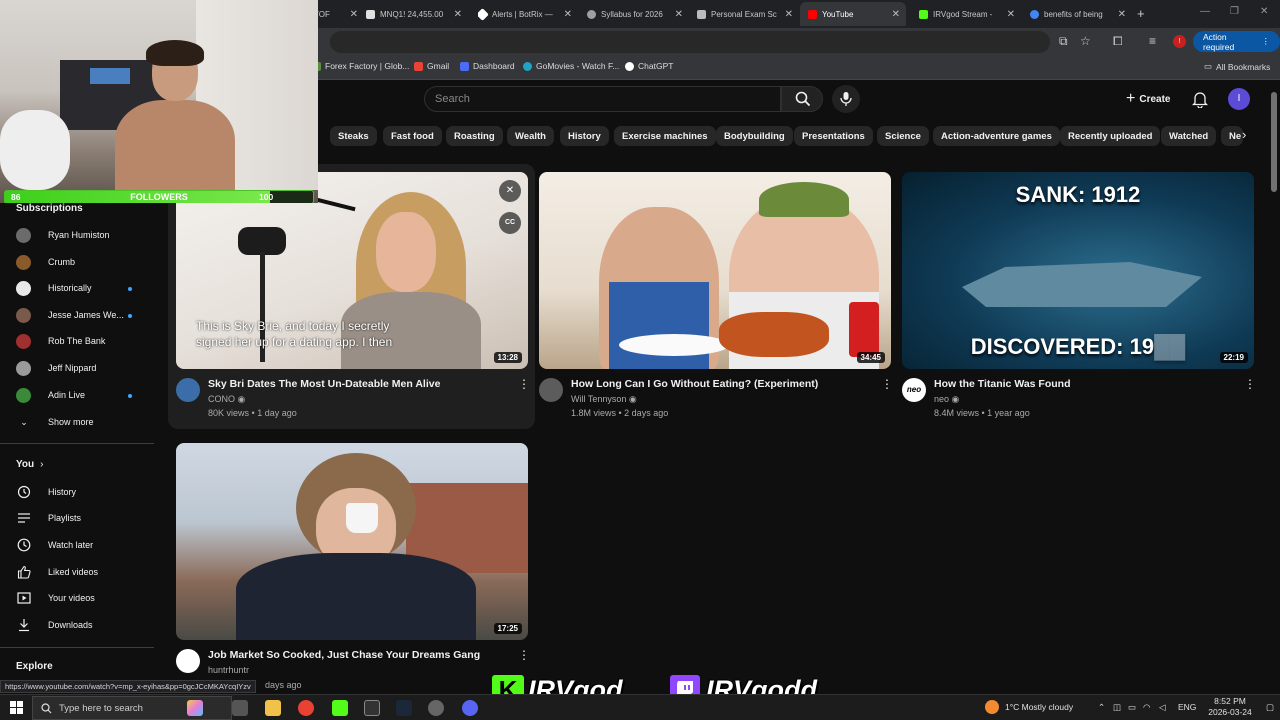  I want to click on create-button: + Create, so click(1148, 99).